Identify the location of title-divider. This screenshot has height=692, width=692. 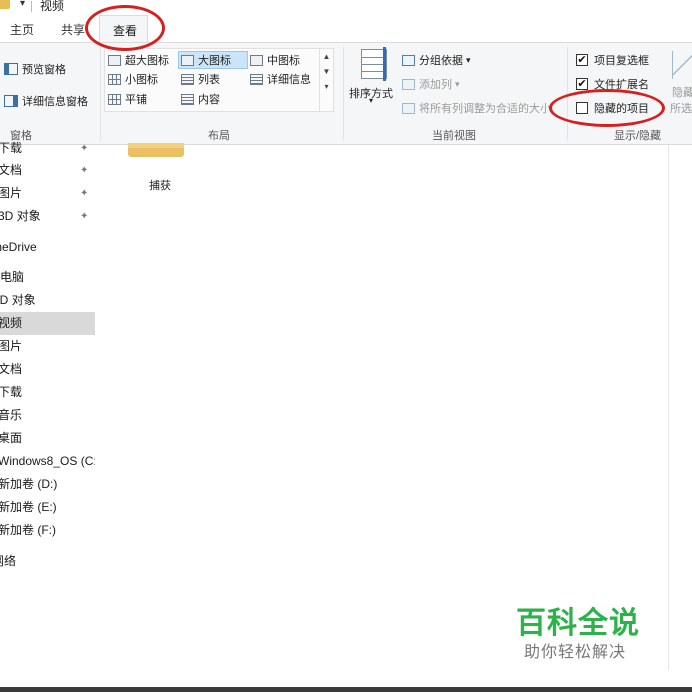
(31, 6).